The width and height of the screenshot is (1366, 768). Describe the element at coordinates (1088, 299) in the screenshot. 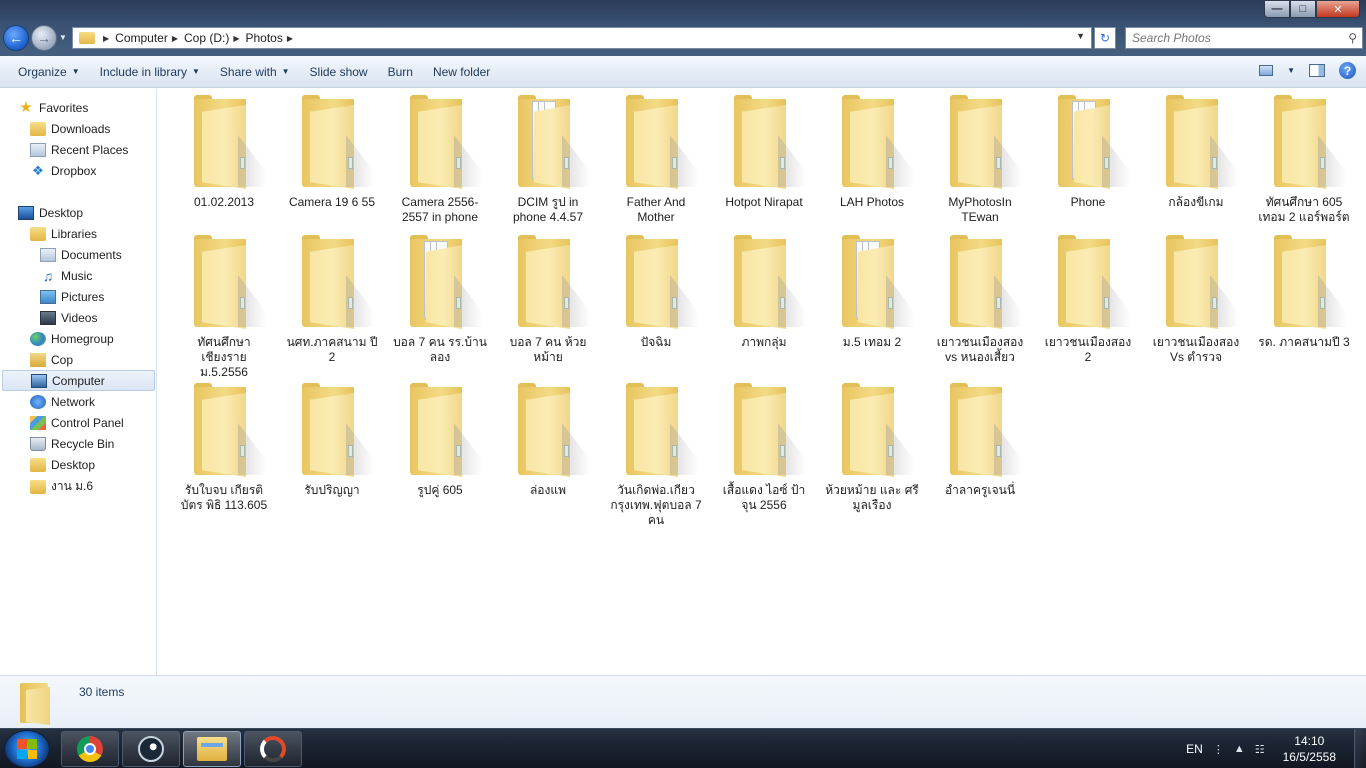

I see `folder-item: เยาวชนเมืองสอง 2` at that location.